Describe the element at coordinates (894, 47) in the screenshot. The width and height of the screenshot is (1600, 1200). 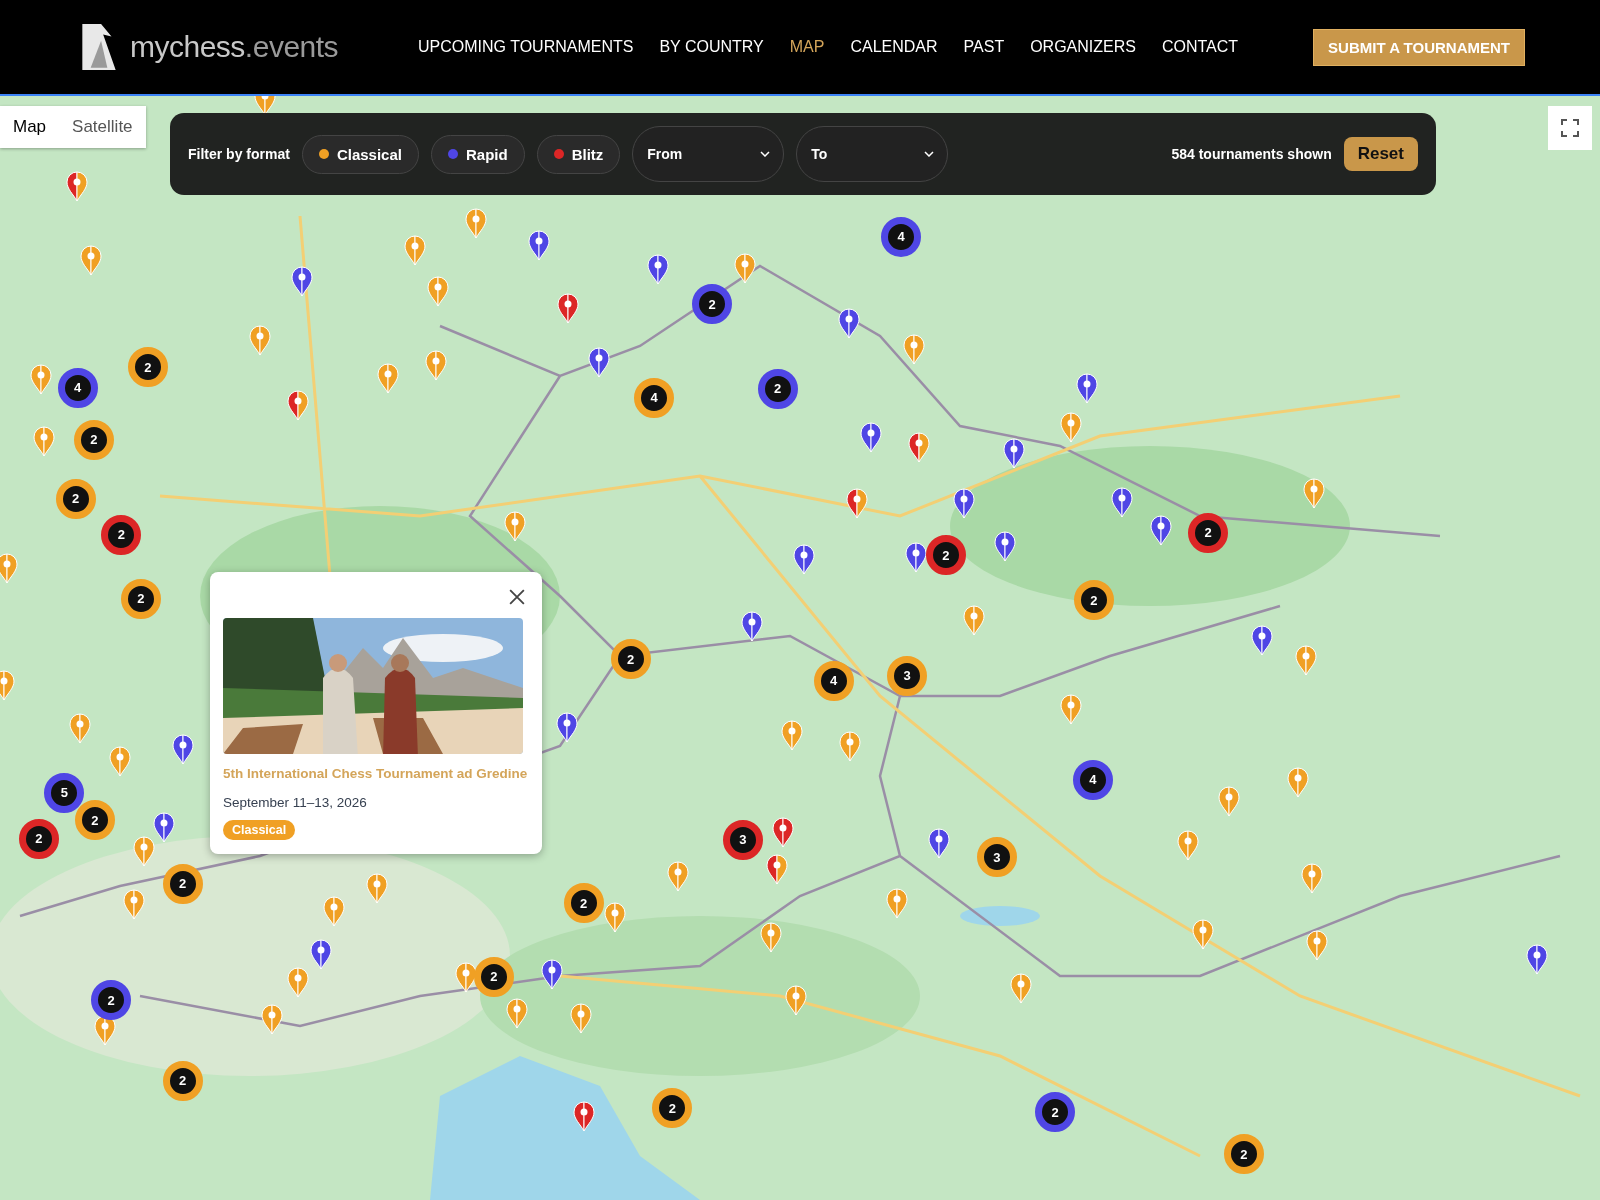
I see `nav-link: CALENDAR` at that location.